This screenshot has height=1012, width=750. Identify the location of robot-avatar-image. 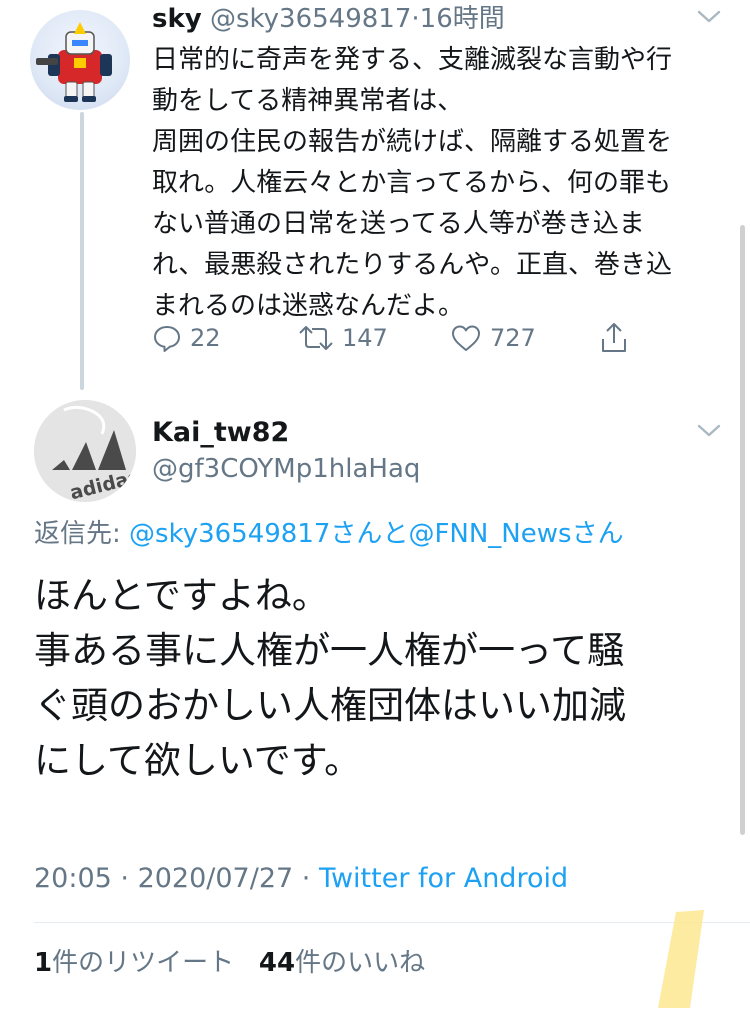
(74, 62).